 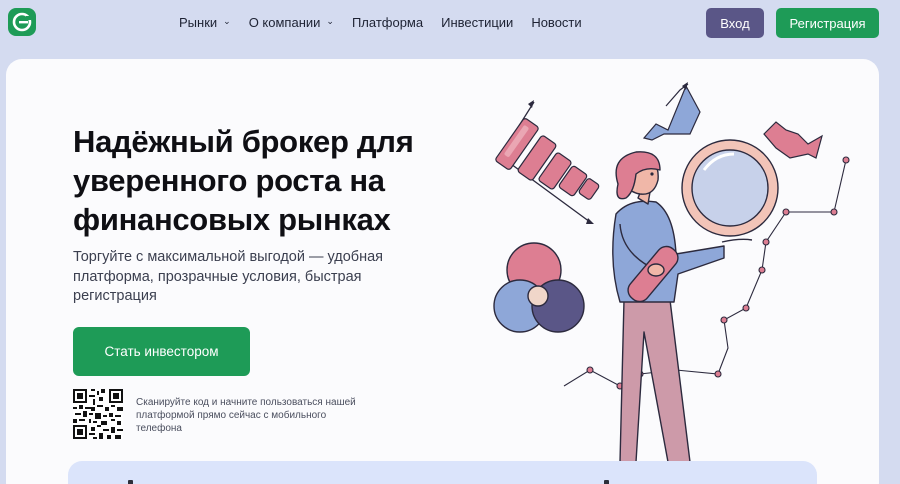 I want to click on nav-item-platform: Платформа, so click(x=387, y=22).